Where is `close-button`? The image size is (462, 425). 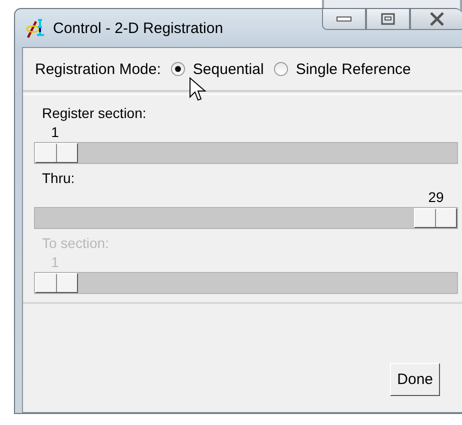
close-button is located at coordinates (436, 19).